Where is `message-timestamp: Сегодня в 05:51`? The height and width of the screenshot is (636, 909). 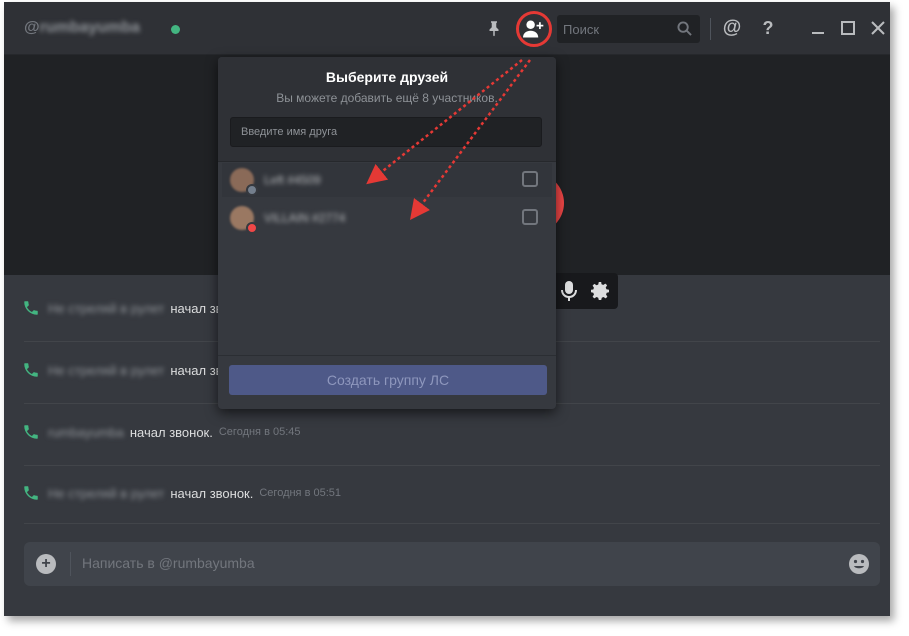
message-timestamp: Сегодня в 05:51 is located at coordinates (300, 493).